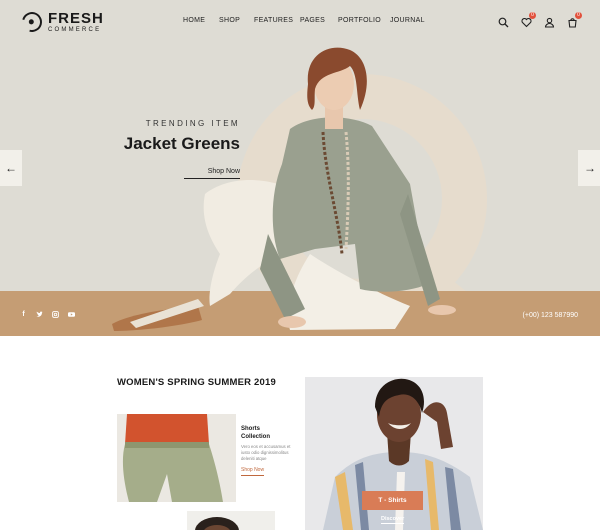 Image resolution: width=600 pixels, height=530 pixels. I want to click on youtube-icon, so click(71, 314).